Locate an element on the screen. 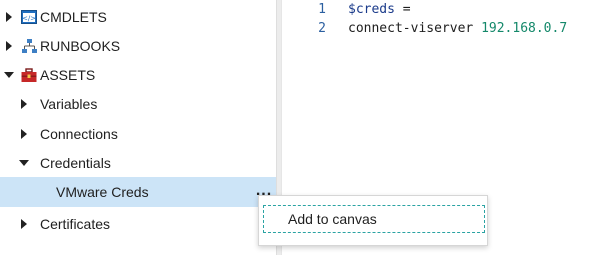 The height and width of the screenshot is (255, 594). tree-item-label: Variables is located at coordinates (69, 104).